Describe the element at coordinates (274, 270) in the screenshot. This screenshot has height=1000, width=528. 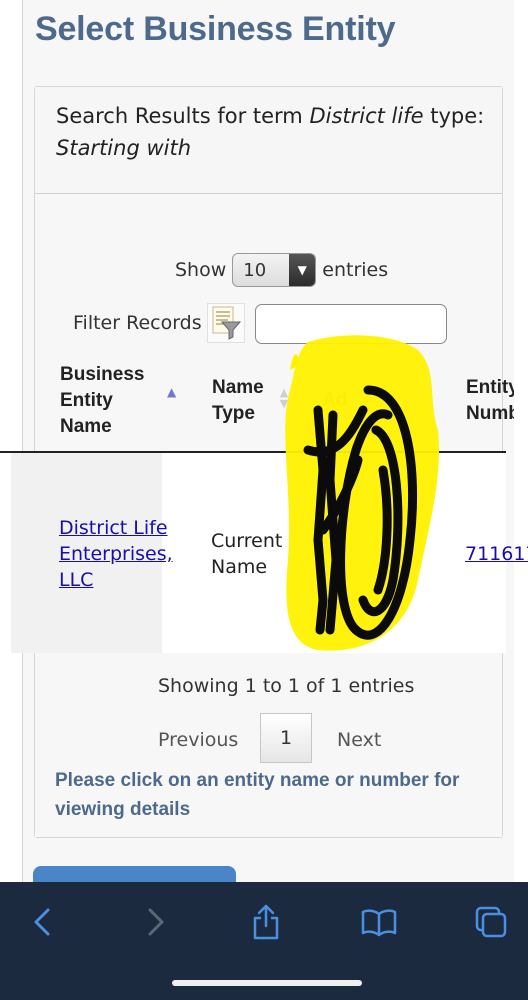
I see `entries-select: 10 ▼` at that location.